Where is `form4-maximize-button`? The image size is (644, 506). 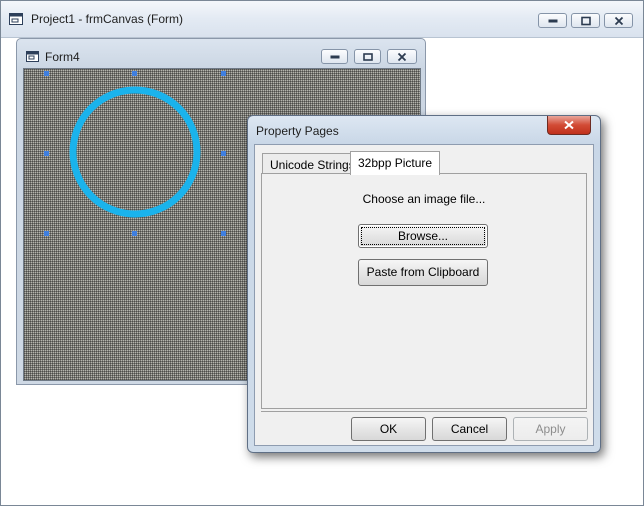 form4-maximize-button is located at coordinates (367, 56).